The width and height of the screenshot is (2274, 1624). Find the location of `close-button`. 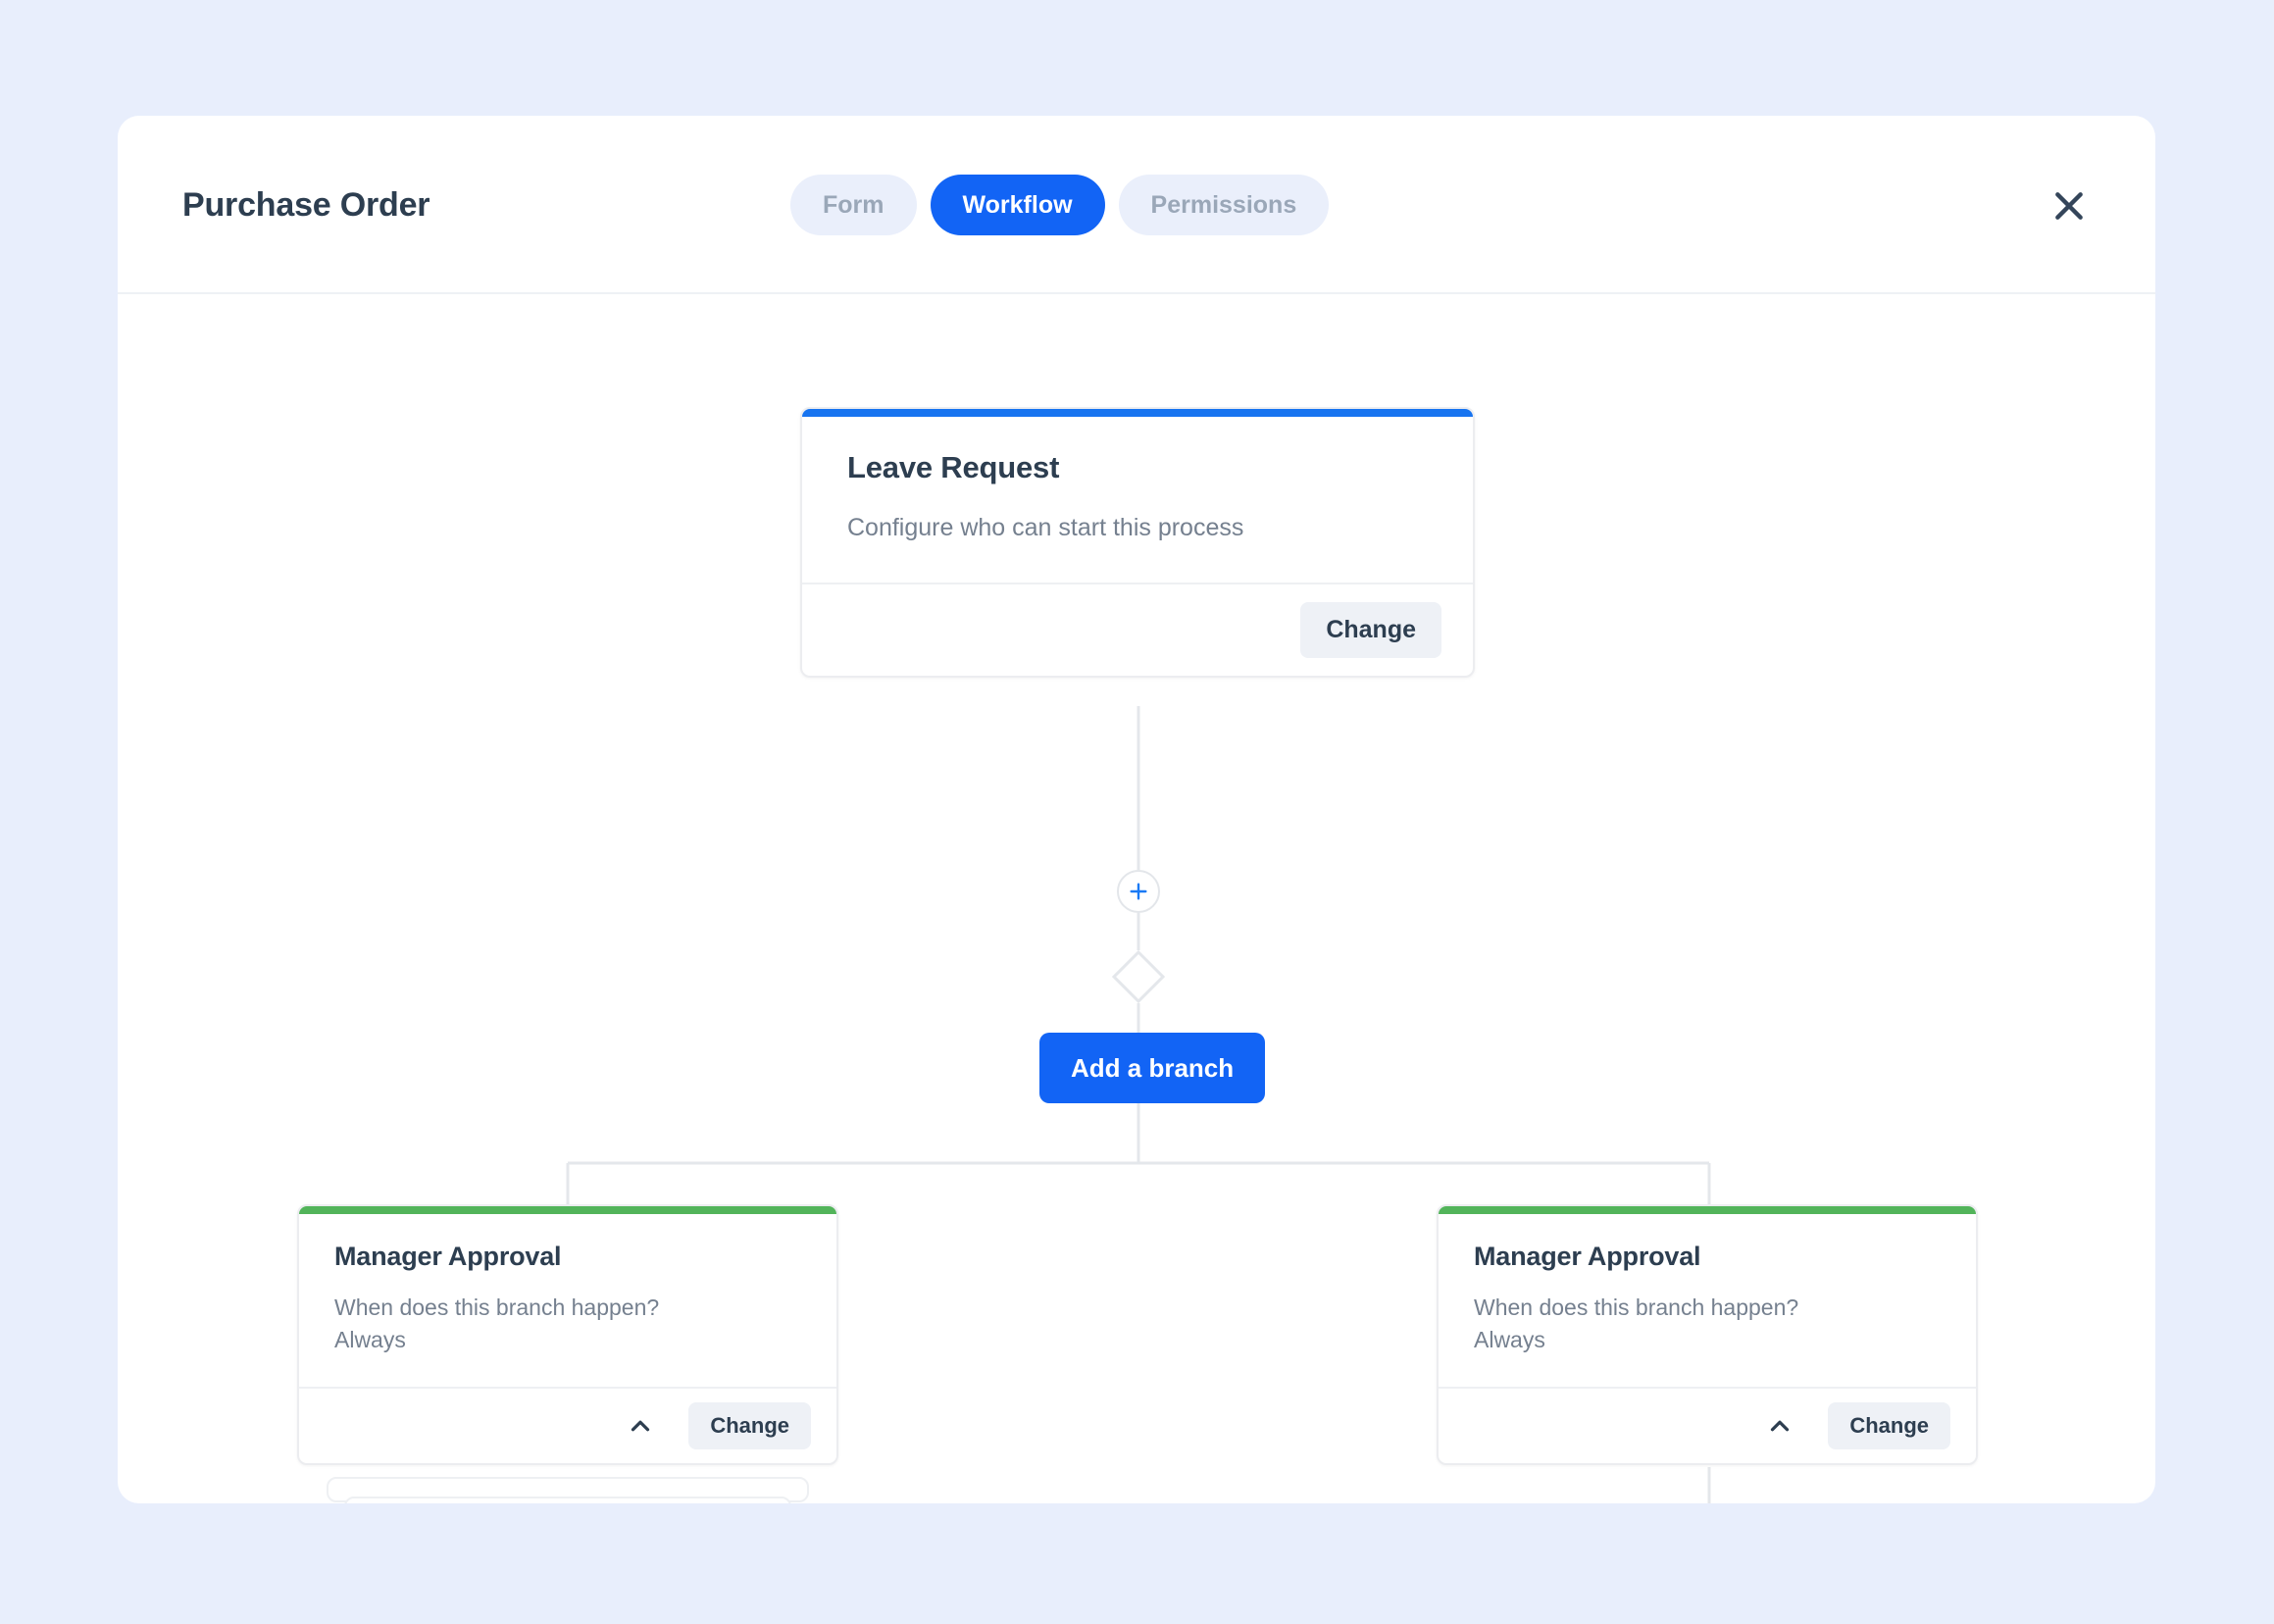

close-button is located at coordinates (2069, 205).